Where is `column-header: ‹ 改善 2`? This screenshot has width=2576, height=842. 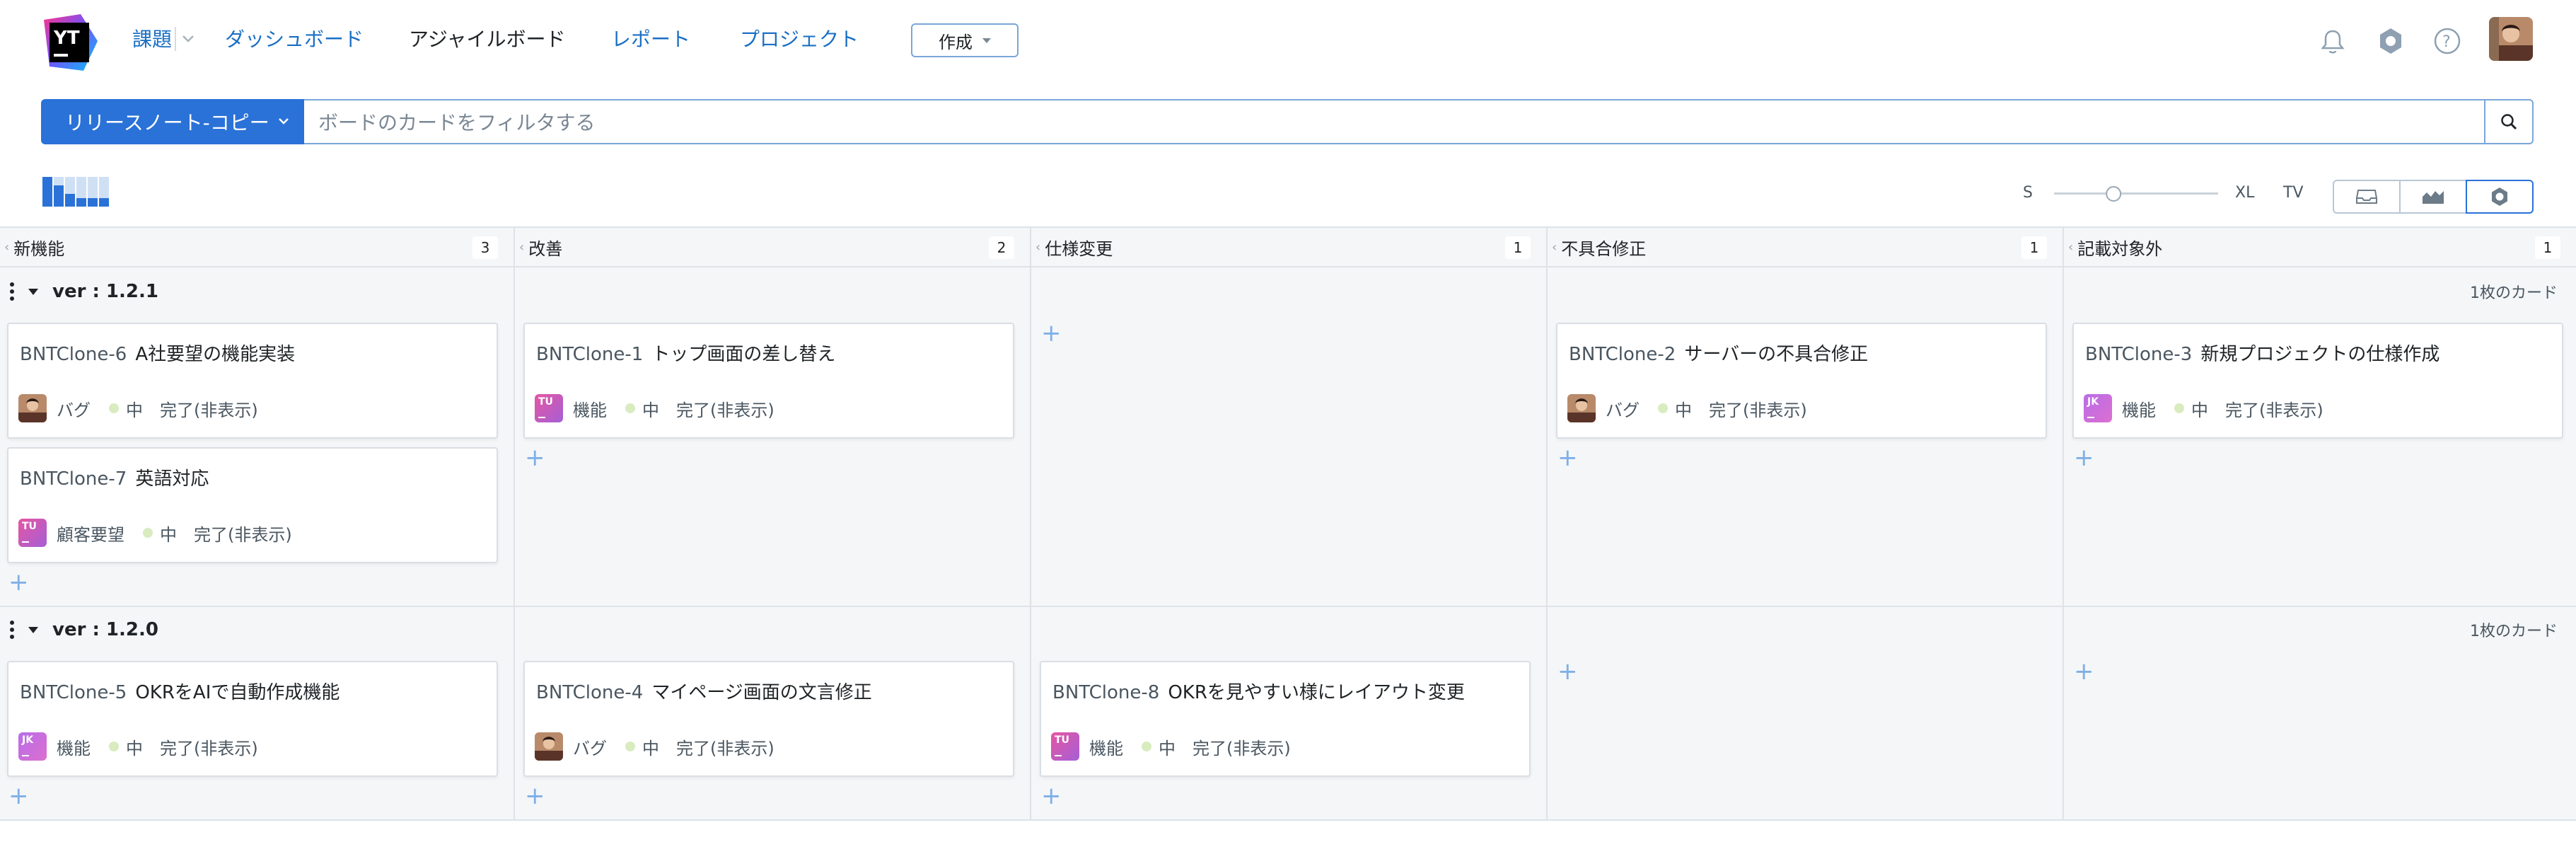
column-header: ‹ 改善 2 is located at coordinates (772, 247).